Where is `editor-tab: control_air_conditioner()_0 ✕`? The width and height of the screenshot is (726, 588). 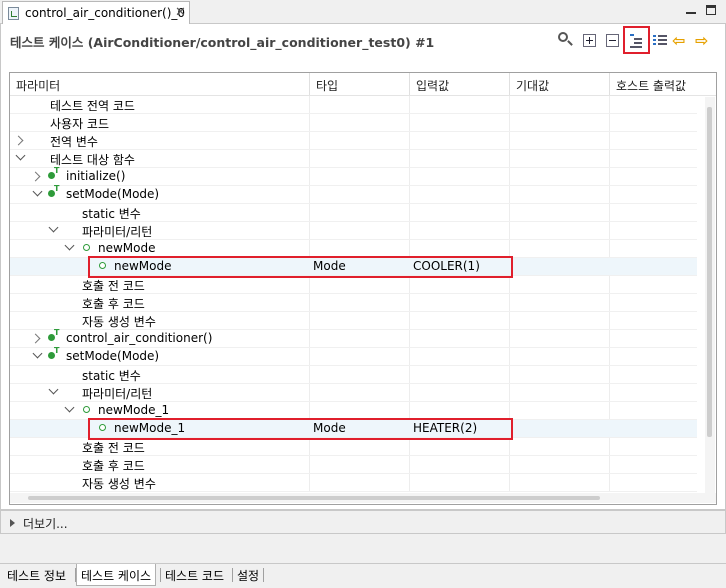
editor-tab: control_air_conditioner()_0 ✕ is located at coordinates (96, 12).